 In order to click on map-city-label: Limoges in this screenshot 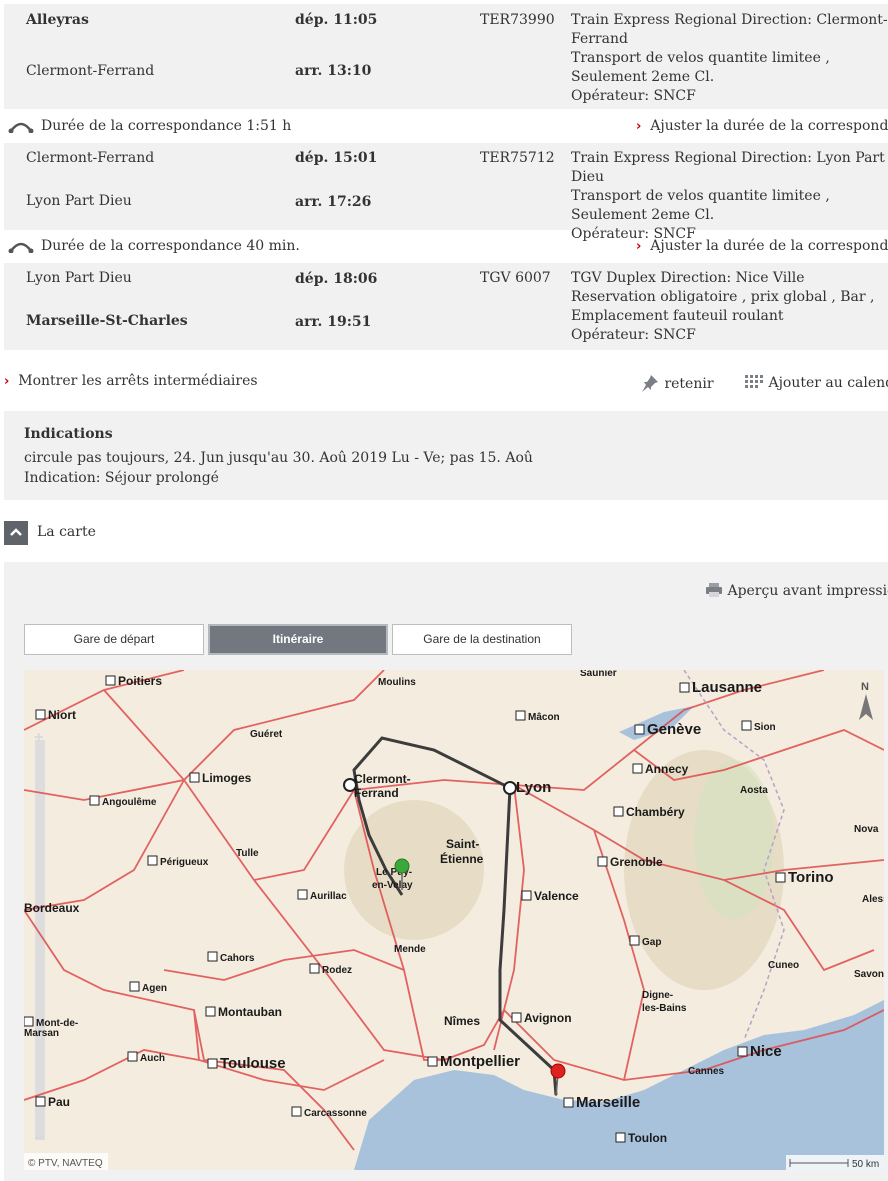, I will do `click(227, 778)`.